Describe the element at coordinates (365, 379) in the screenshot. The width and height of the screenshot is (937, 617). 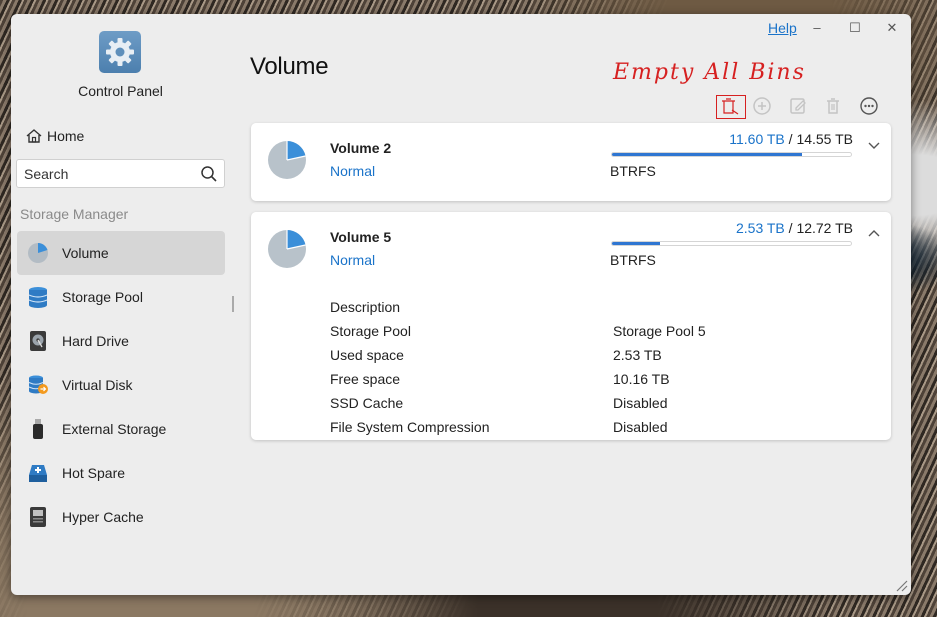
I see `detail-label: Free space` at that location.